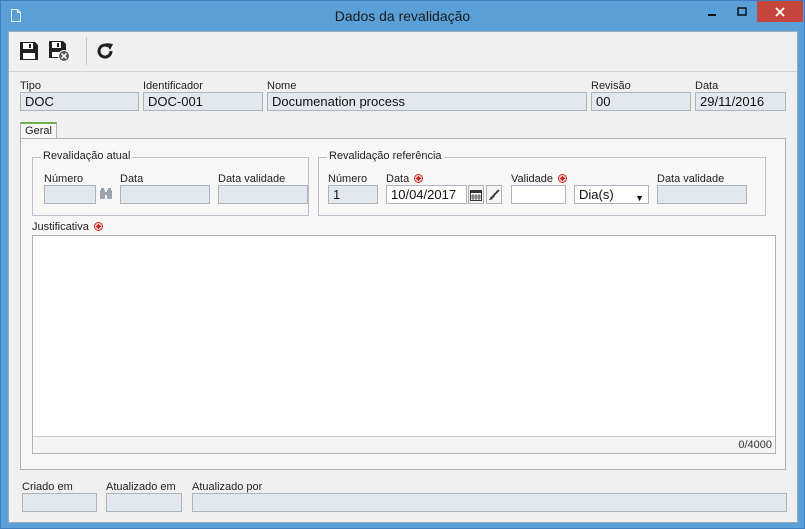 This screenshot has width=805, height=529. I want to click on calendar-icon, so click(476, 195).